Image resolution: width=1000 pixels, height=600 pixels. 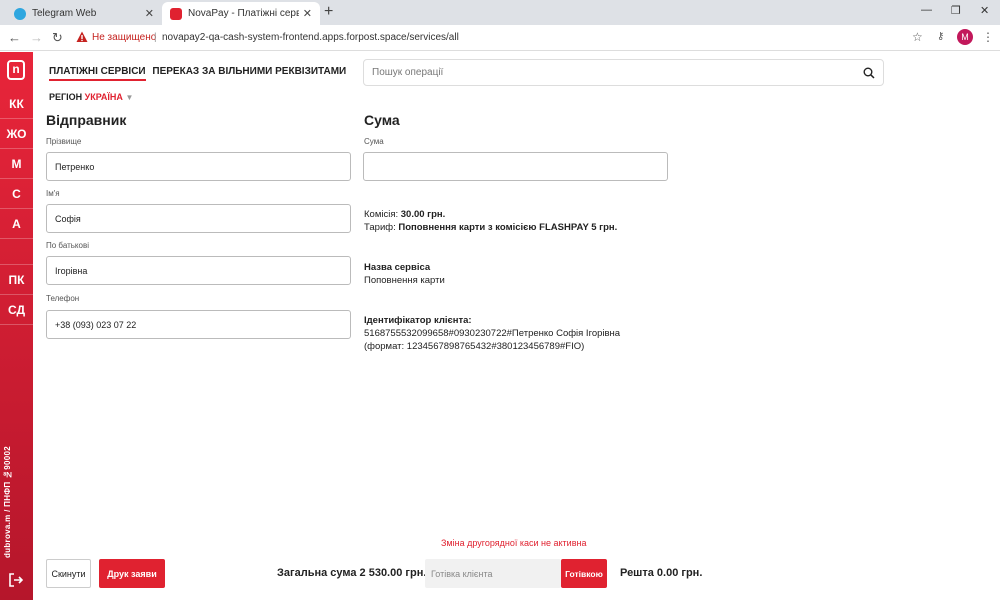 I want to click on amount-field, so click(x=515, y=166).